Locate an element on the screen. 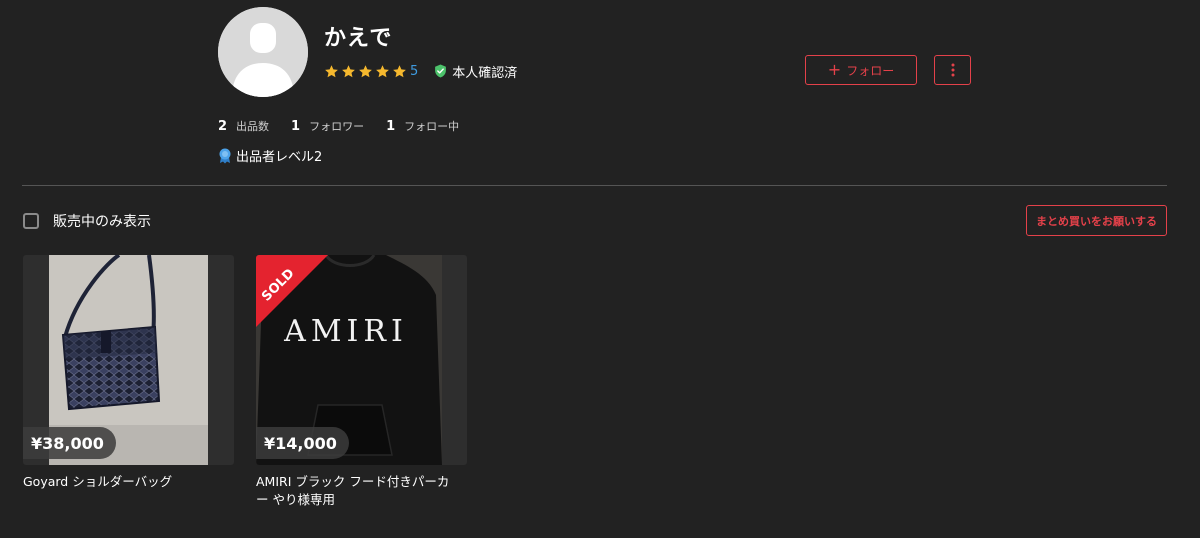 This screenshot has width=1200, height=538. item-card: ¥38,000 Goyard ショルダーバッグ is located at coordinates (128, 373).